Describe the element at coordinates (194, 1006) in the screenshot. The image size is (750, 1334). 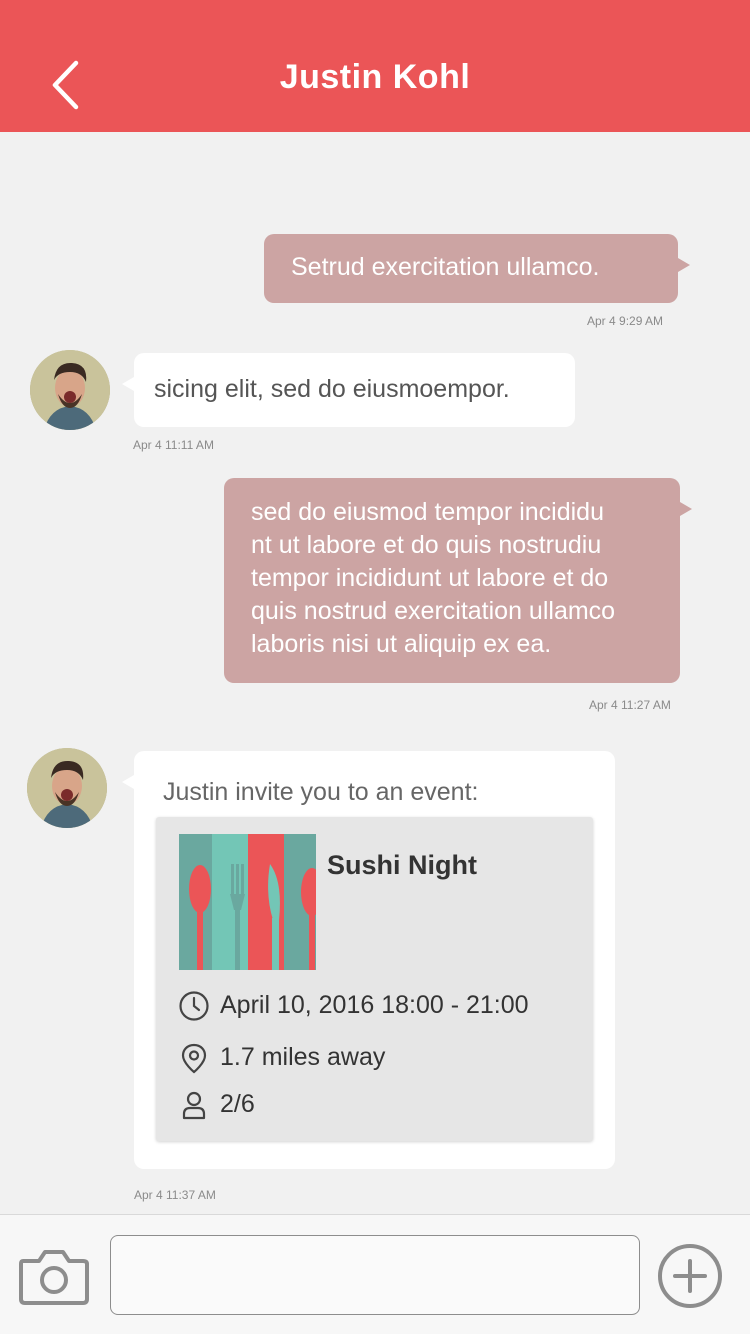
I see `clock-icon` at that location.